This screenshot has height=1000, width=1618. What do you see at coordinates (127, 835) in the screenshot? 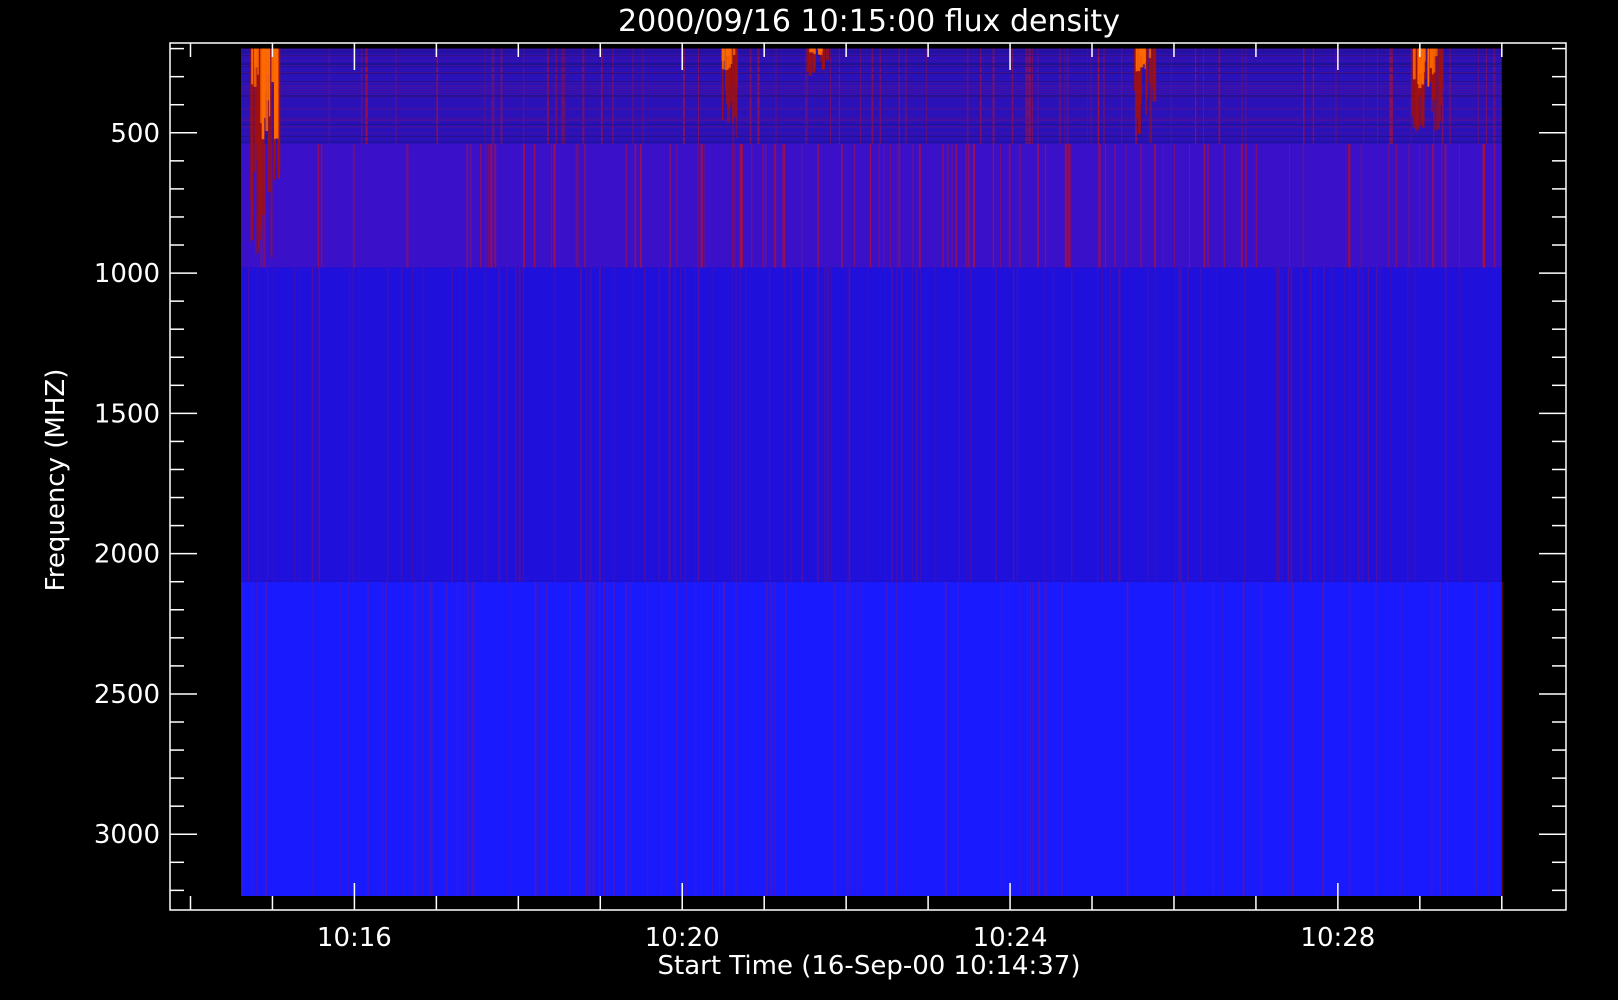
I see `y-tick-label: 3000` at bounding box center [127, 835].